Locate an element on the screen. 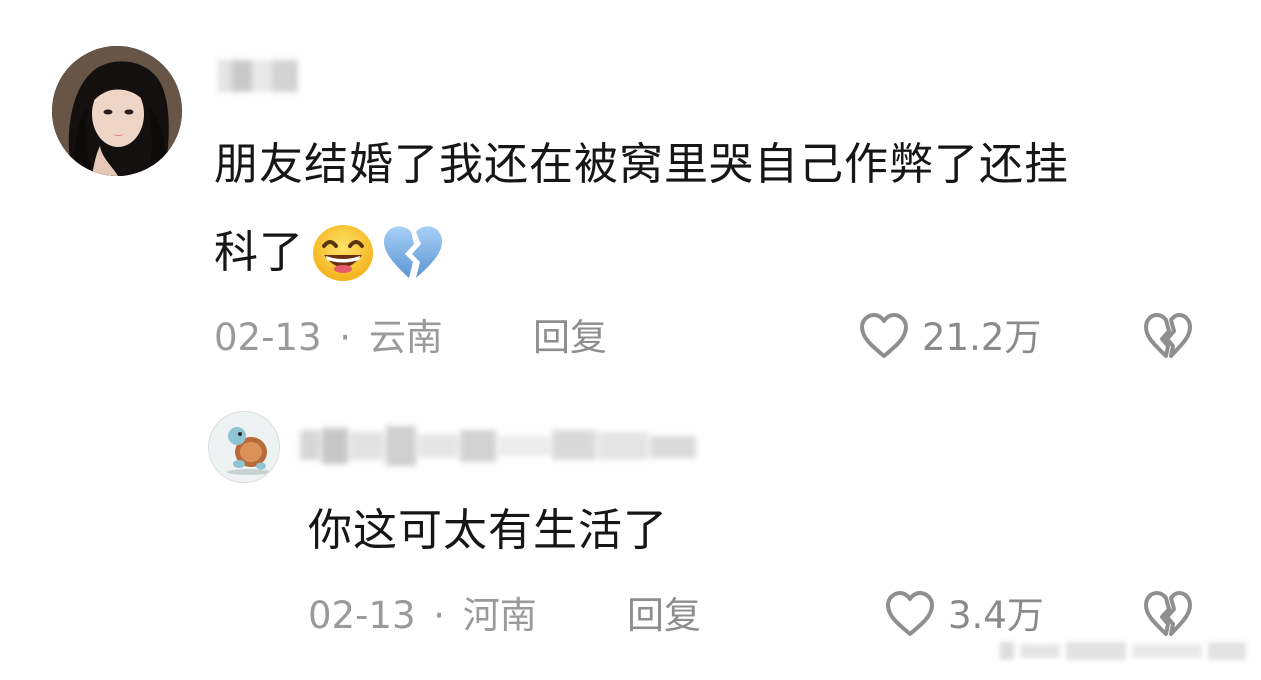 The image size is (1261, 680). comment-text-tail: 科了 is located at coordinates (259, 252).